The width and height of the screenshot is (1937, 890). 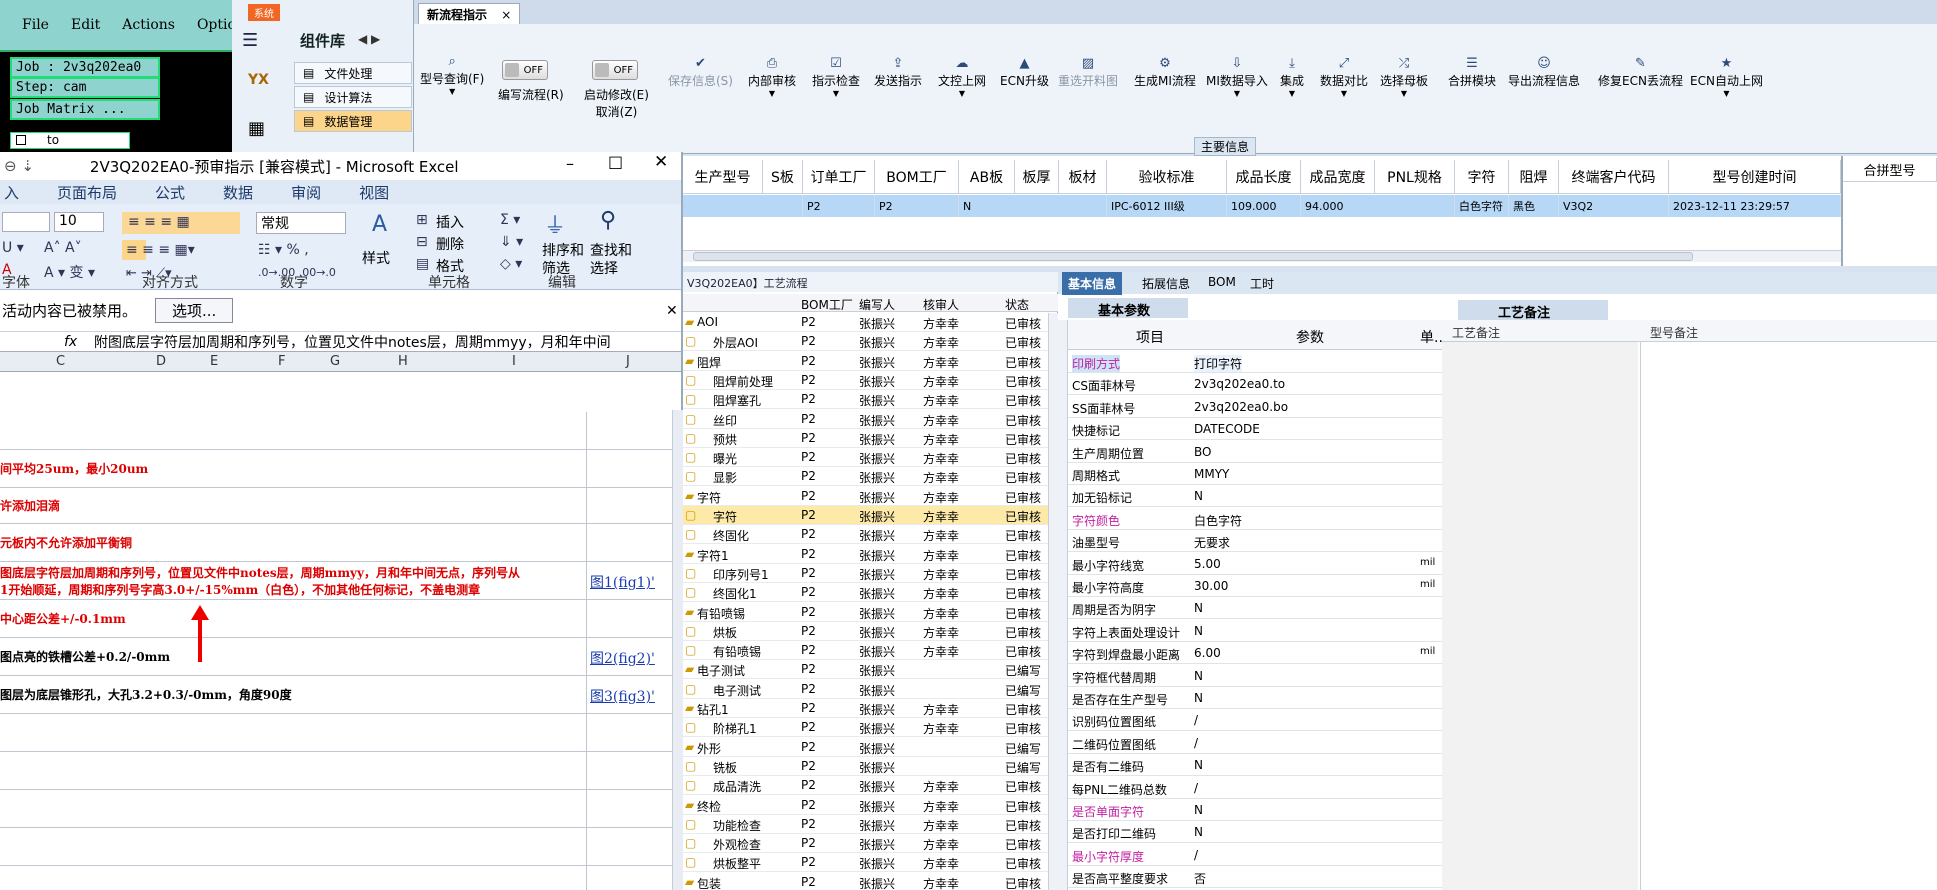 I want to click on format-icon: ▤, so click(x=422, y=264).